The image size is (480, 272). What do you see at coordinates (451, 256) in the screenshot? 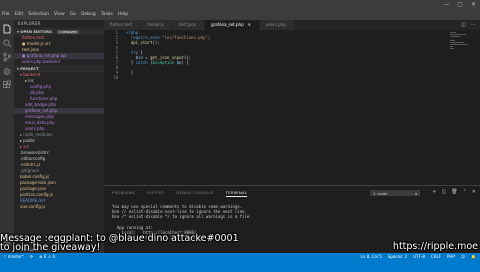
I see `status-item: PHP` at bounding box center [451, 256].